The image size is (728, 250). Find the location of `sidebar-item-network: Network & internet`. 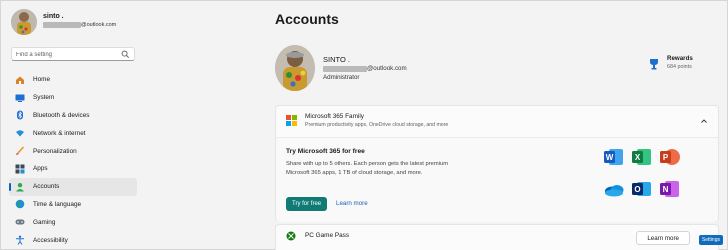

sidebar-item-network: Network & internet is located at coordinates (73, 133).